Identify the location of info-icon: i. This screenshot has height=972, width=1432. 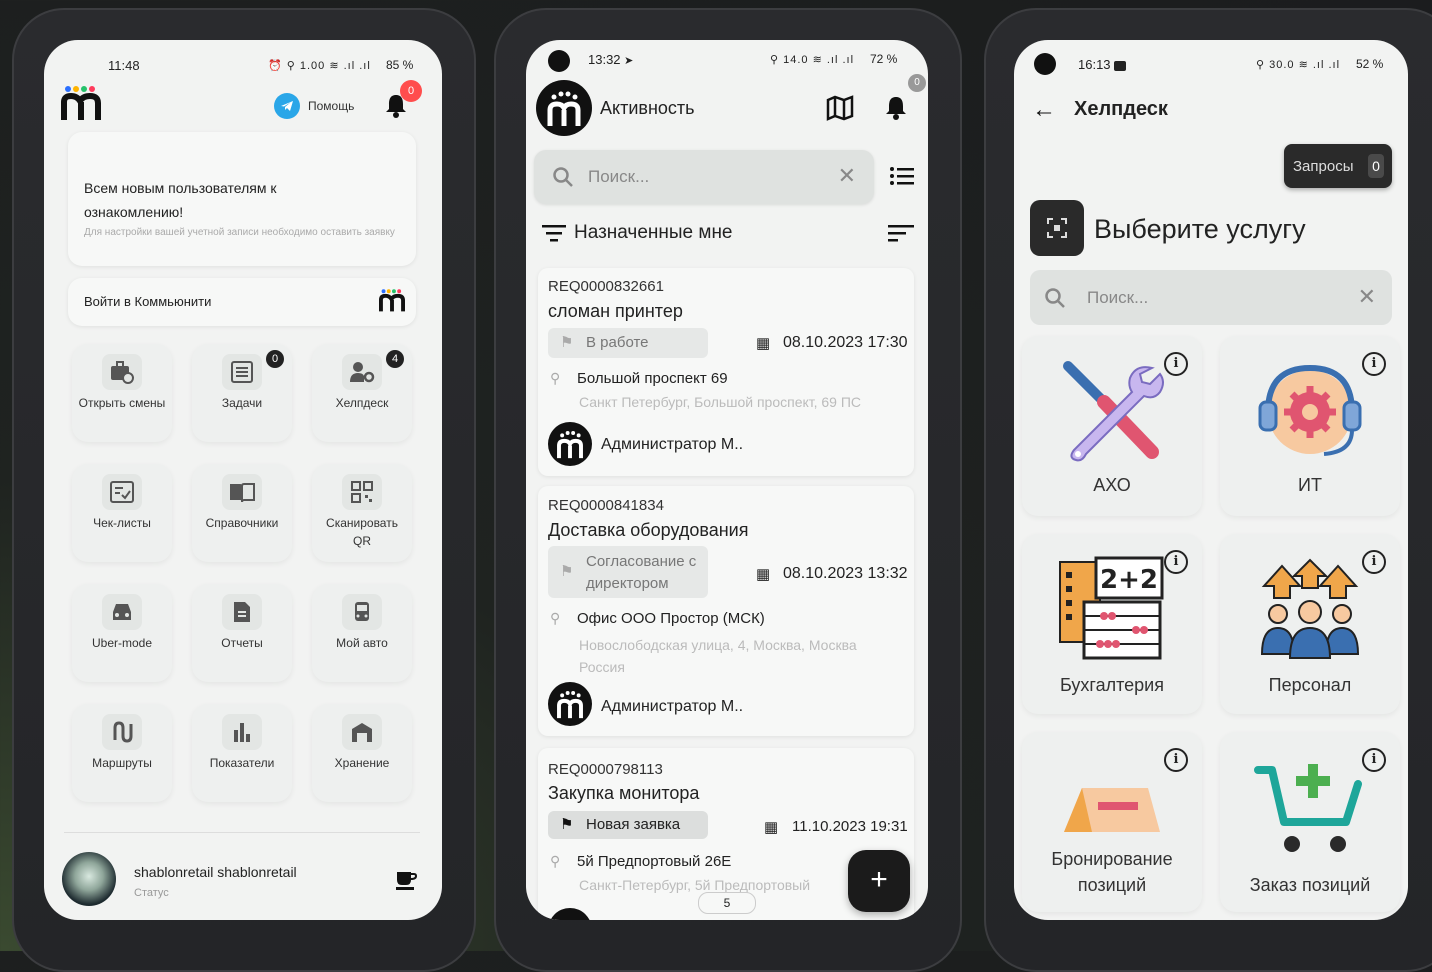
(1176, 760).